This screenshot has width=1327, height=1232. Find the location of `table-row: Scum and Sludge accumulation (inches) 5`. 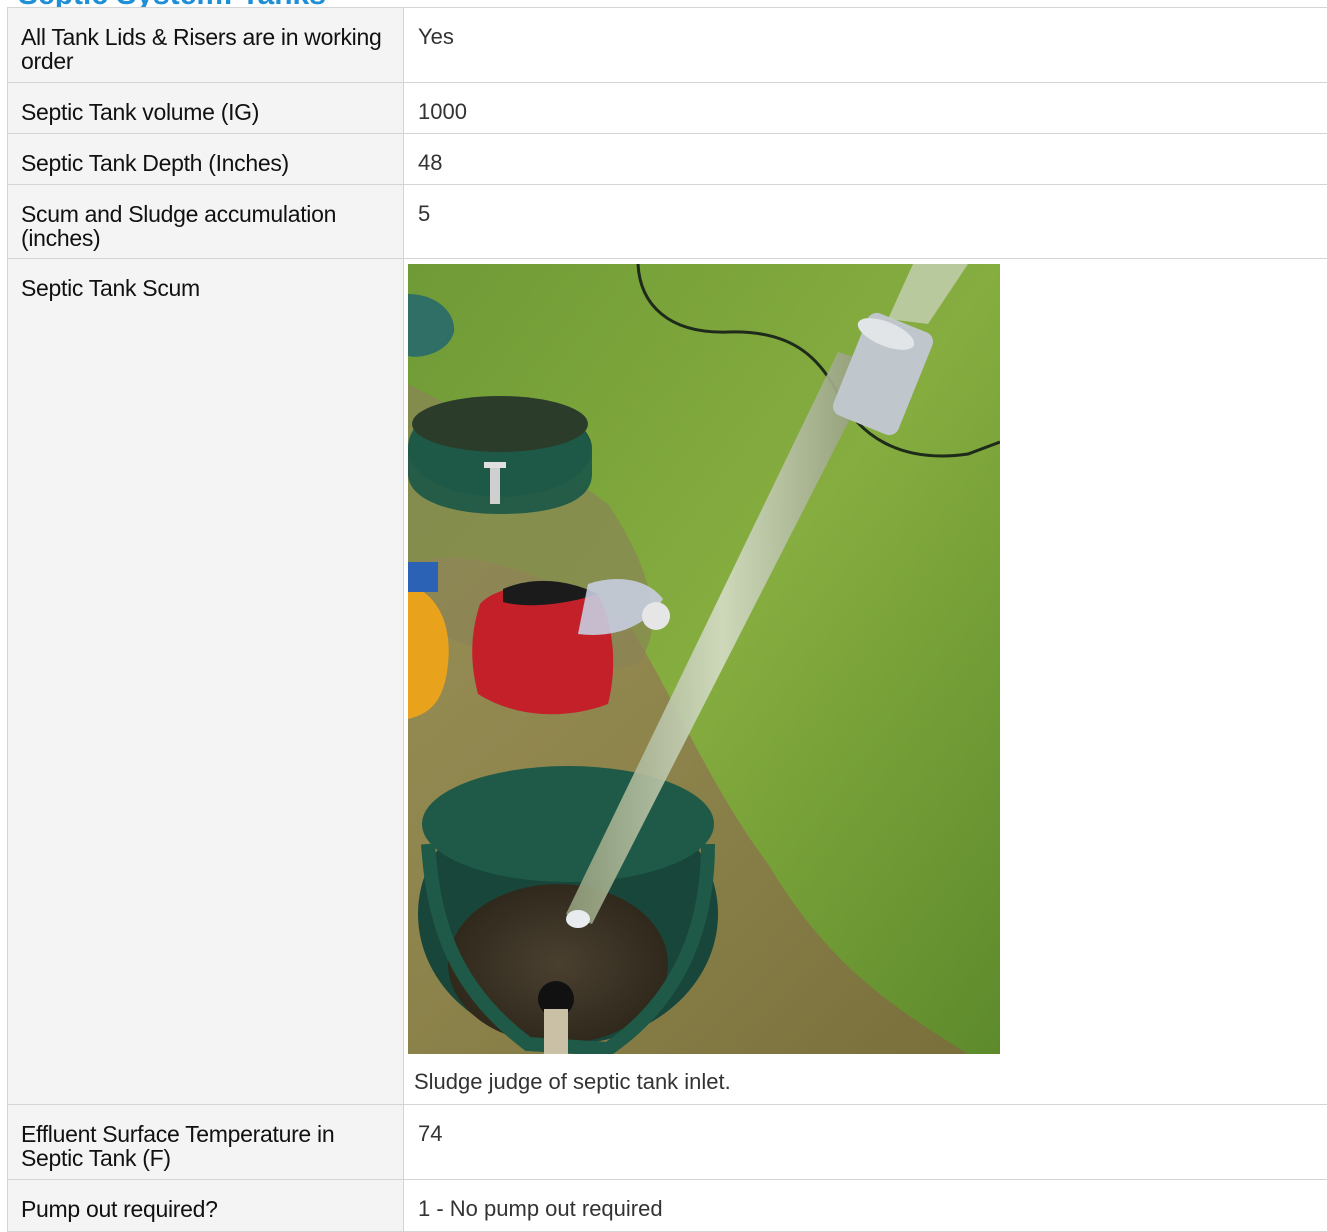

table-row: Scum and Sludge accumulation (inches) 5 is located at coordinates (667, 222).